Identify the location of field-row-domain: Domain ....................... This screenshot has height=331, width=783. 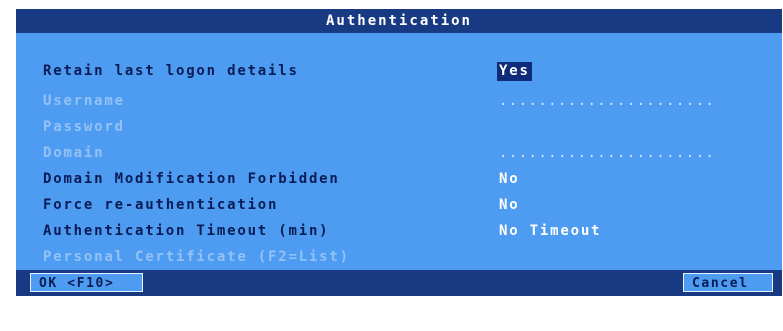
(399, 153).